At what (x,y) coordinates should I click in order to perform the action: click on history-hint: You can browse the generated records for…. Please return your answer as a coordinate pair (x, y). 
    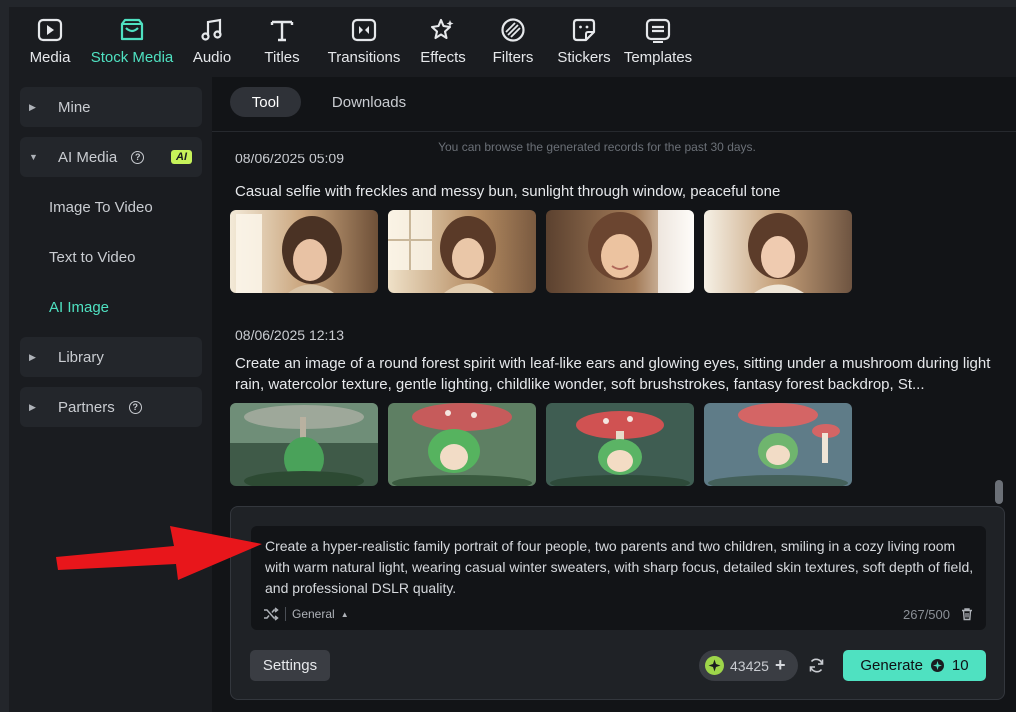
    Looking at the image, I should click on (597, 147).